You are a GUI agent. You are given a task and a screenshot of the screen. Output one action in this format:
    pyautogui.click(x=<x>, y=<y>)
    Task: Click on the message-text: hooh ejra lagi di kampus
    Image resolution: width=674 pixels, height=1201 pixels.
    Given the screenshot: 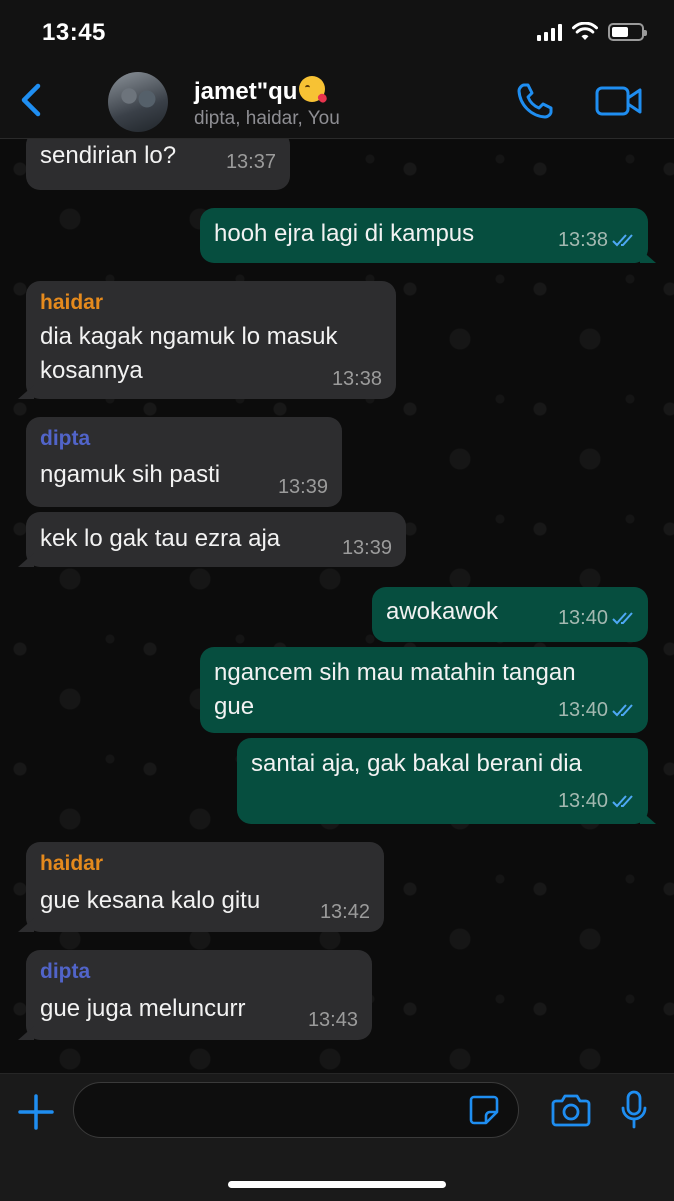 What is the action you would take?
    pyautogui.click(x=344, y=233)
    